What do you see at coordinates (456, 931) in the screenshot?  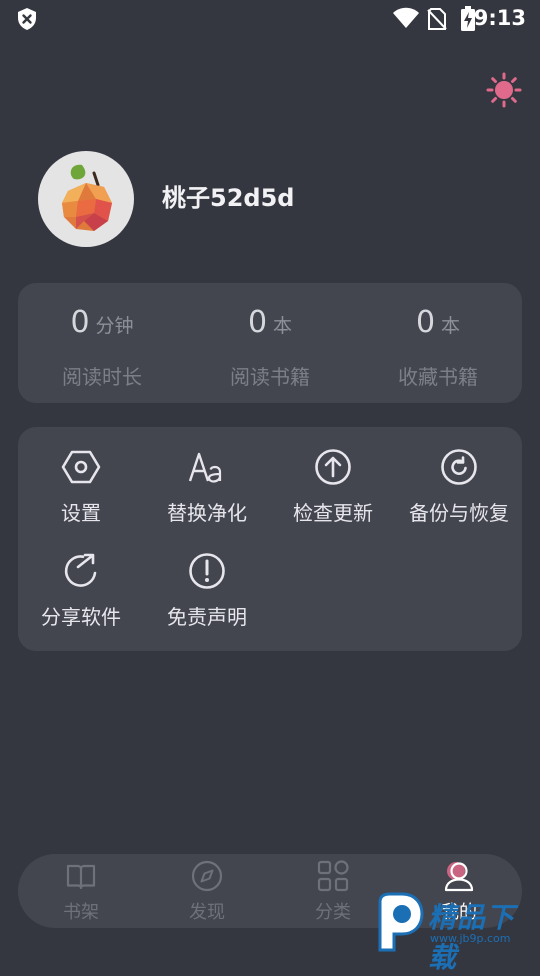 I see `watermark: 精品下载 www.jb9p.com` at bounding box center [456, 931].